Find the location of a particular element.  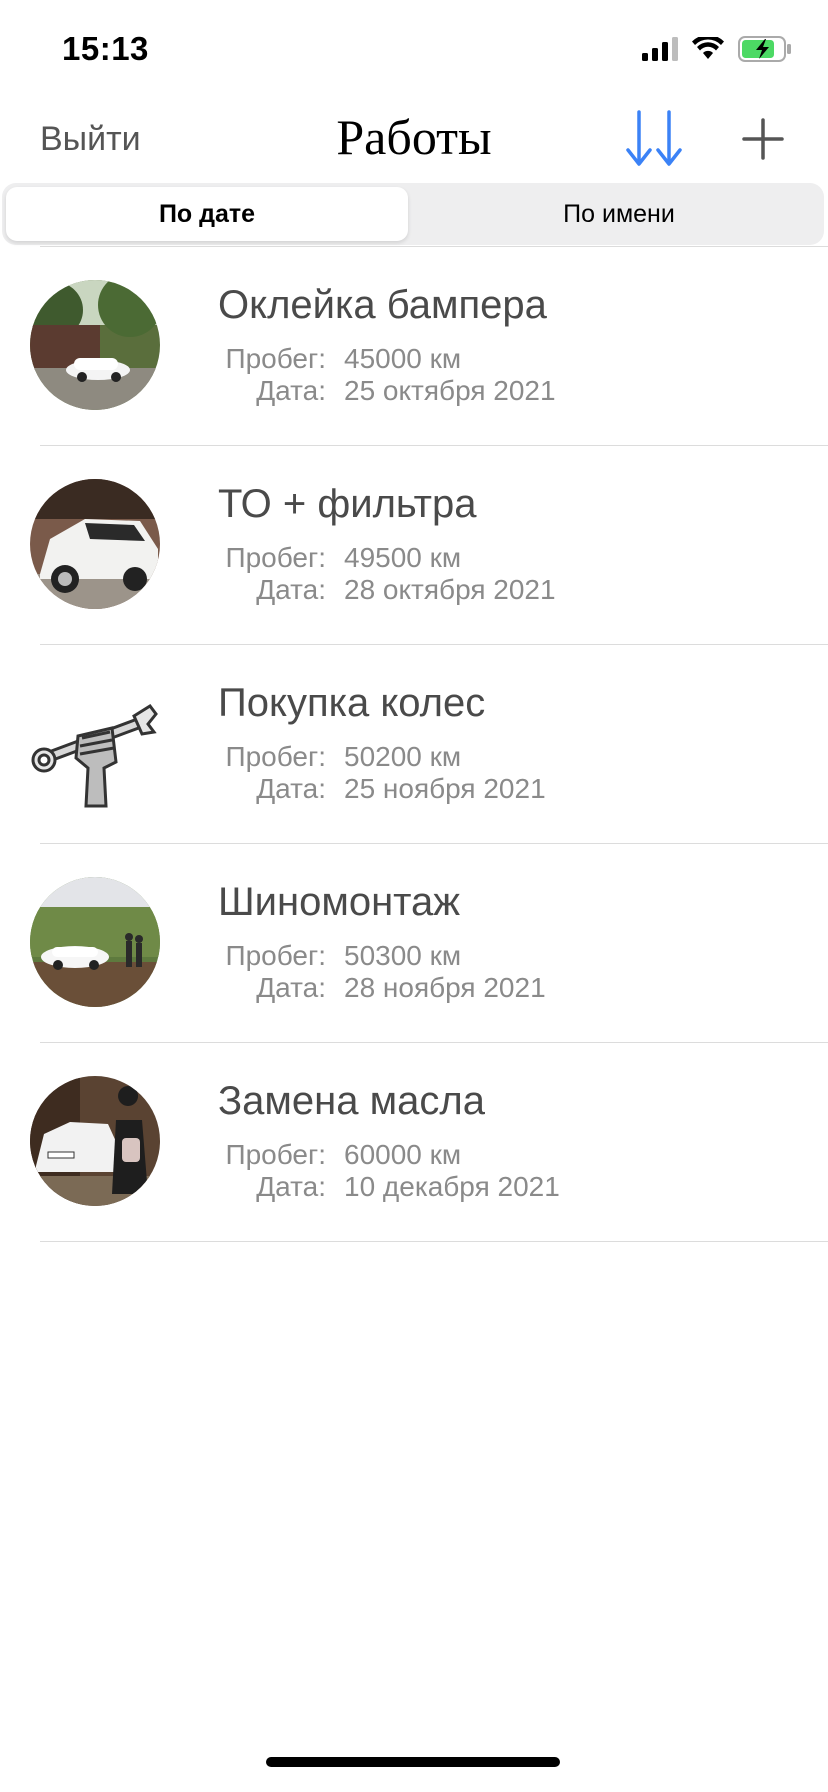

sort-arrows-icon is located at coordinates (654, 138).